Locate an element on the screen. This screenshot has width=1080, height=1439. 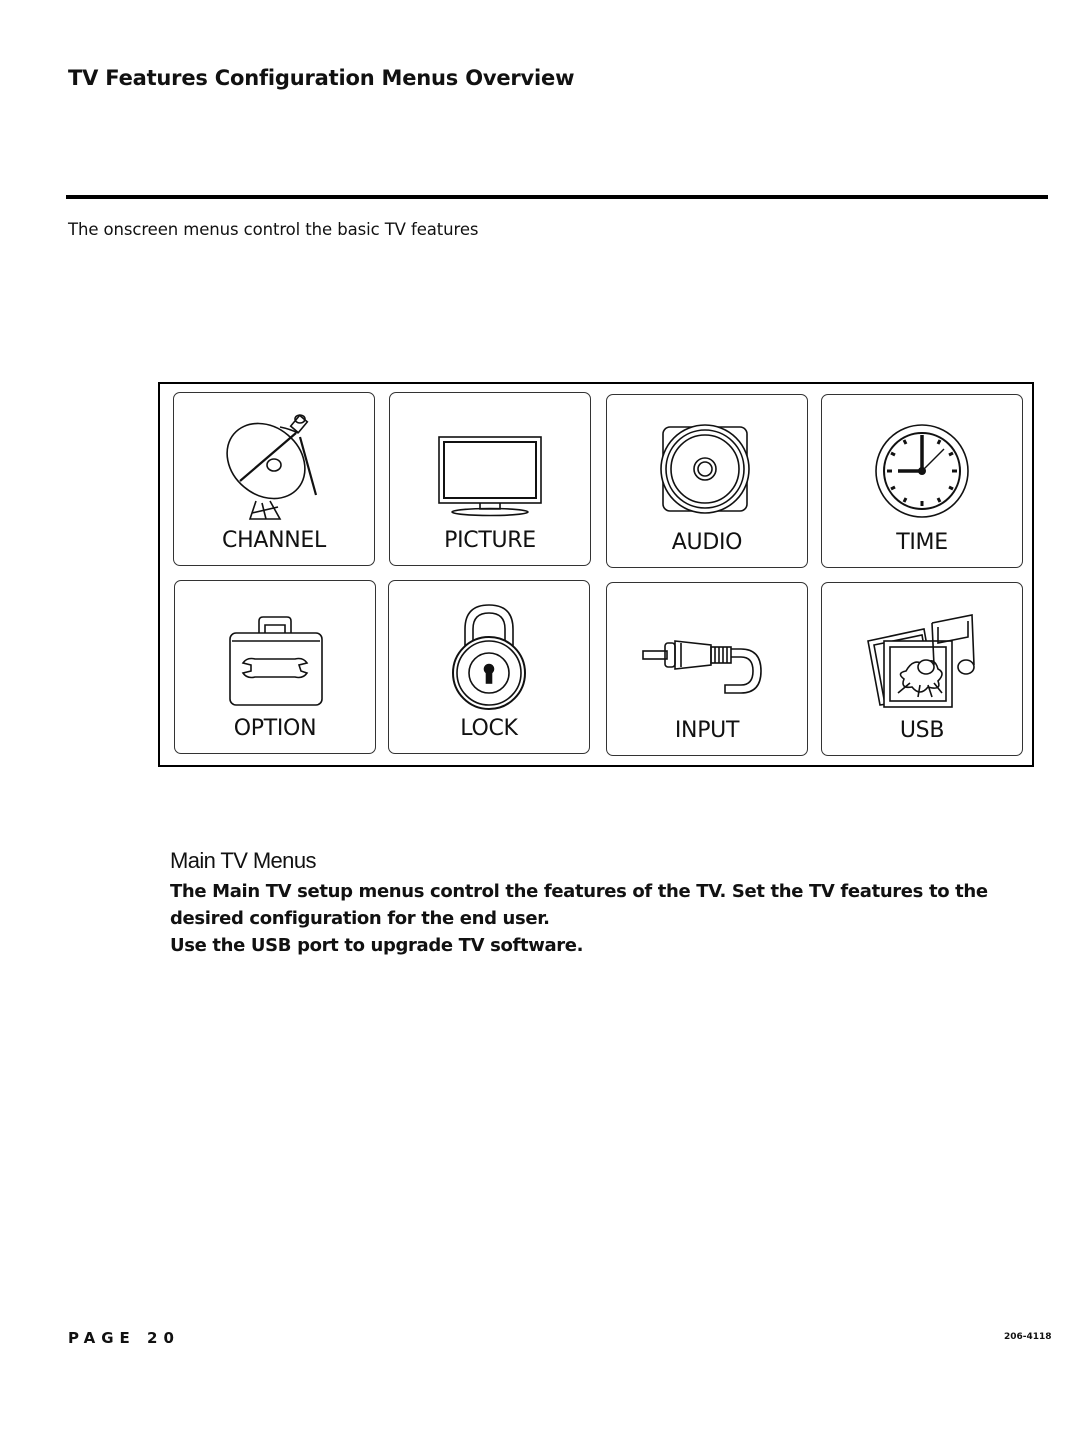
section-heading: Main TV Menus is located at coordinates (243, 860).